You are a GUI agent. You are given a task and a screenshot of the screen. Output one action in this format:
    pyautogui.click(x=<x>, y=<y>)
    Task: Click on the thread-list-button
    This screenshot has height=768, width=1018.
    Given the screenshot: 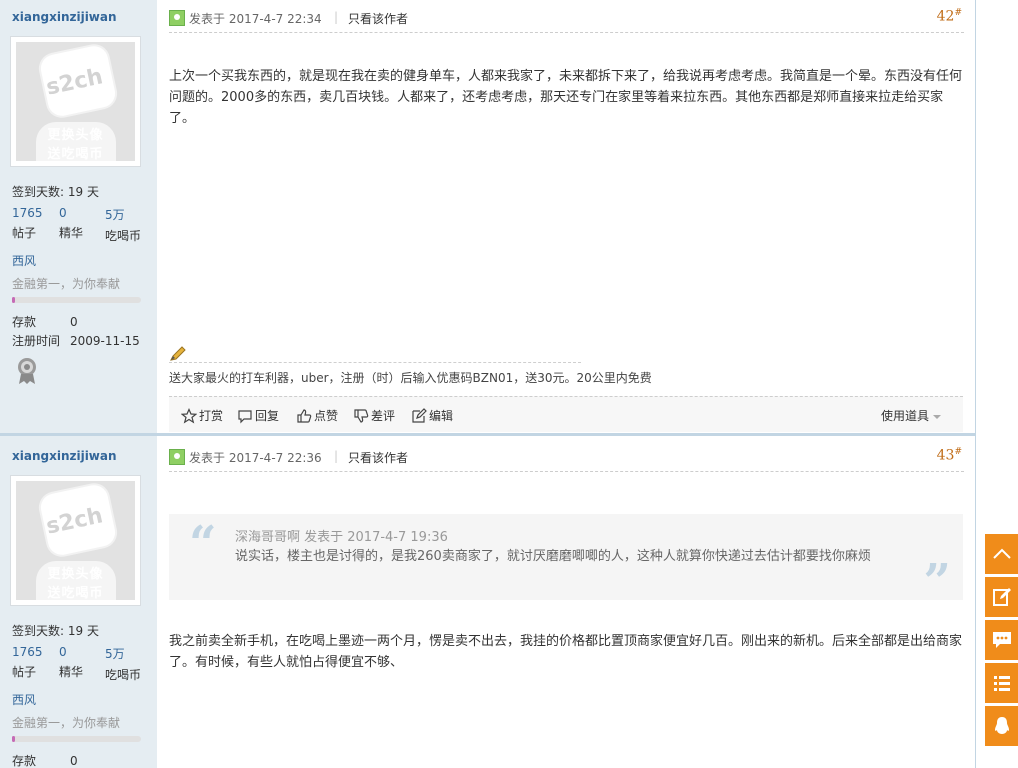 What is the action you would take?
    pyautogui.click(x=1001, y=683)
    